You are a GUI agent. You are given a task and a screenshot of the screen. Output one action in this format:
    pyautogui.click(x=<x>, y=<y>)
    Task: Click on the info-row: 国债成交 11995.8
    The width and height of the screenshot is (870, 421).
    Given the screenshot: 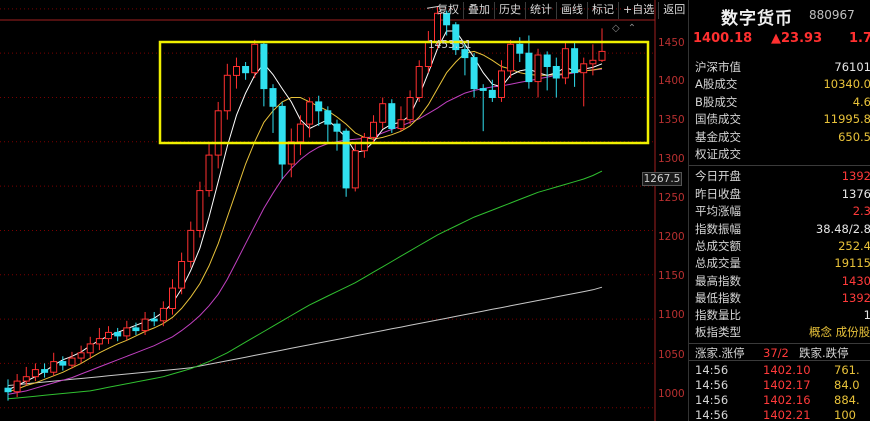 What is the action you would take?
    pyautogui.click(x=779, y=119)
    